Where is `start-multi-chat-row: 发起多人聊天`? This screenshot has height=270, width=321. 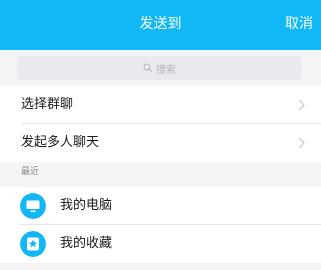 start-multi-chat-row: 发起多人聊天 is located at coordinates (160, 143).